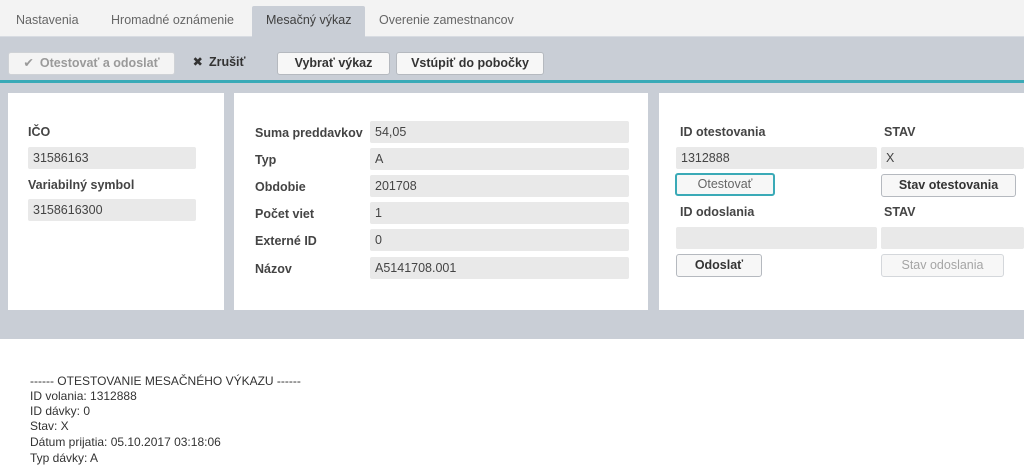  I want to click on checkmark-icon: ✔, so click(28, 63).